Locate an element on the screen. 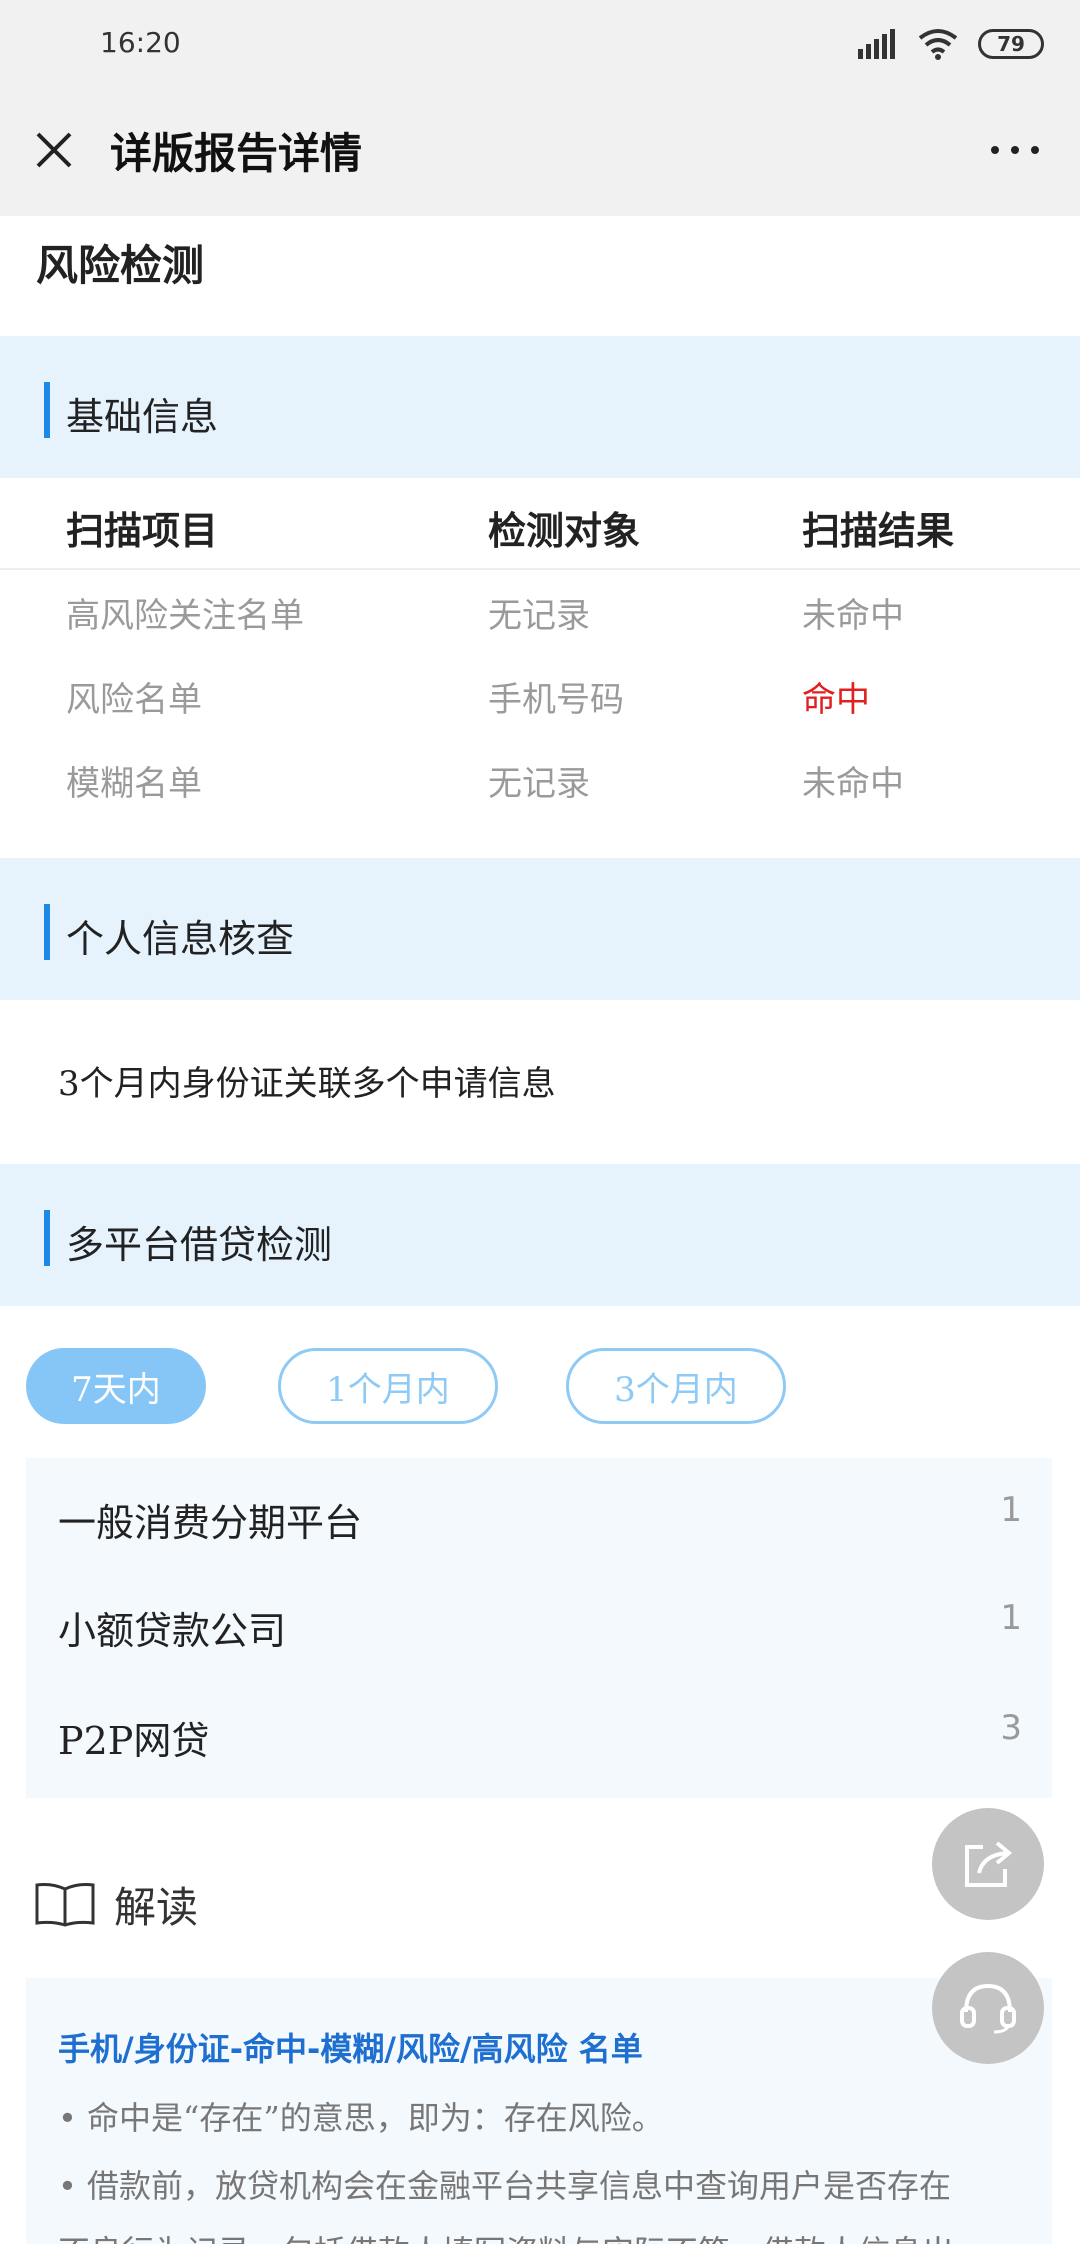 Image resolution: width=1080 pixels, height=2244 pixels. interpretation-title: 手机/身份证-命中-模糊/风险/高风险 名单 is located at coordinates (350, 2049).